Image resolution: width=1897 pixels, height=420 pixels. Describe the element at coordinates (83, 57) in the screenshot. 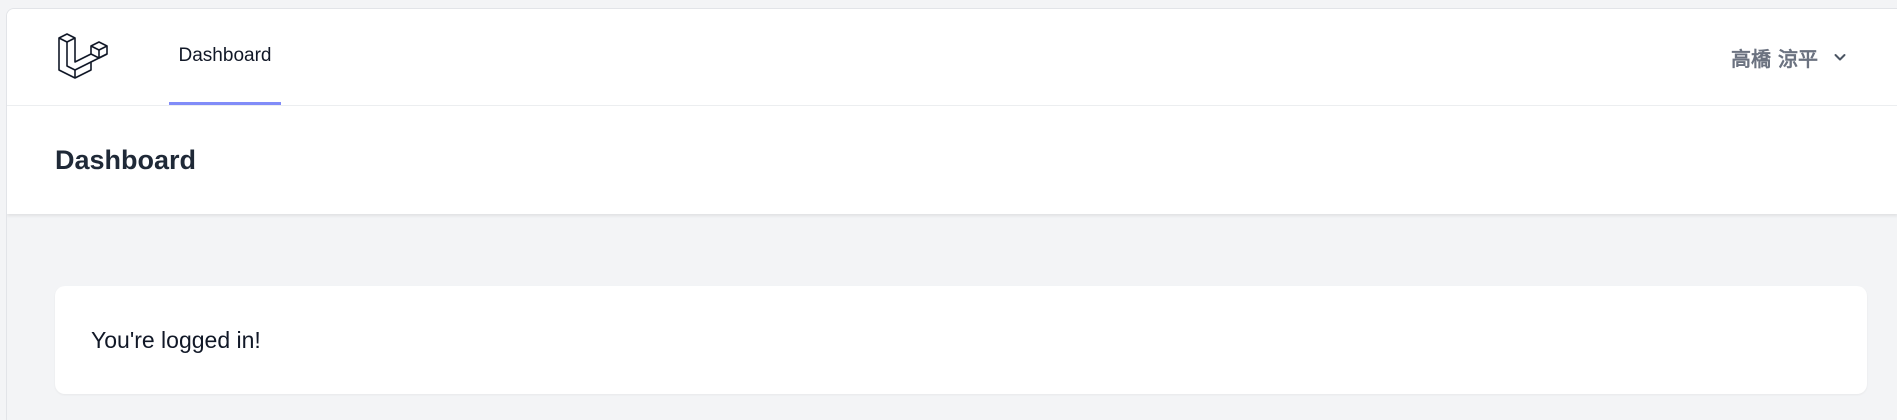

I see `laravel-logo-icon` at that location.